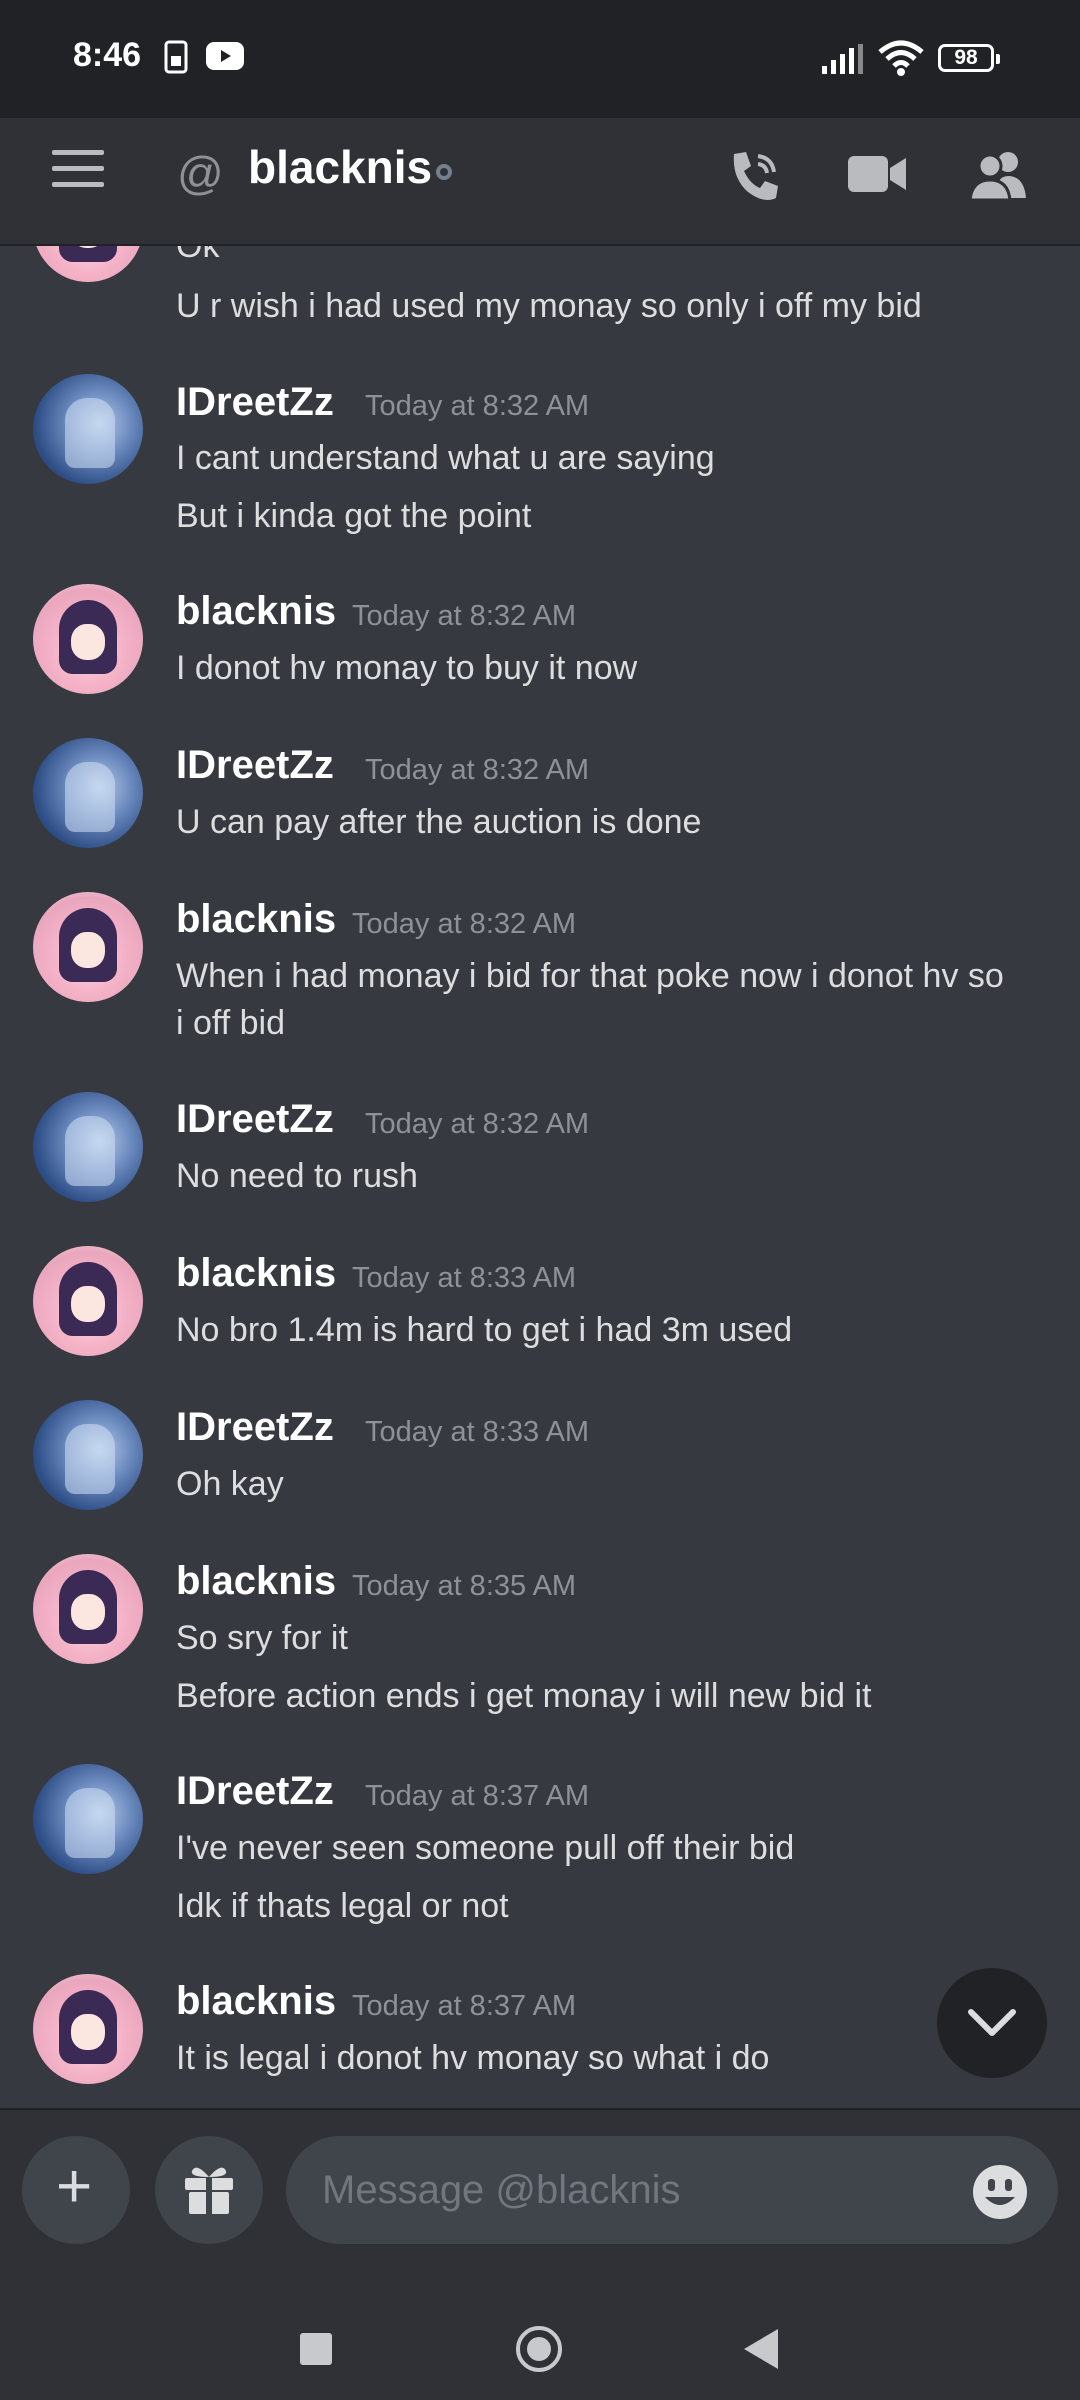 Image resolution: width=1080 pixels, height=2400 pixels. Describe the element at coordinates (176, 59) in the screenshot. I see `sim-icon` at that location.